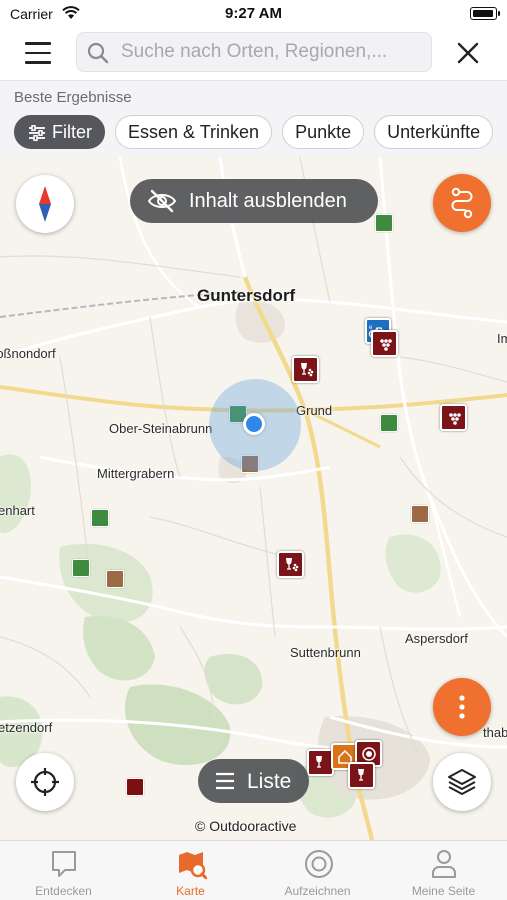 The height and width of the screenshot is (900, 507). Describe the element at coordinates (468, 53) in the screenshot. I see `close-icon` at that location.